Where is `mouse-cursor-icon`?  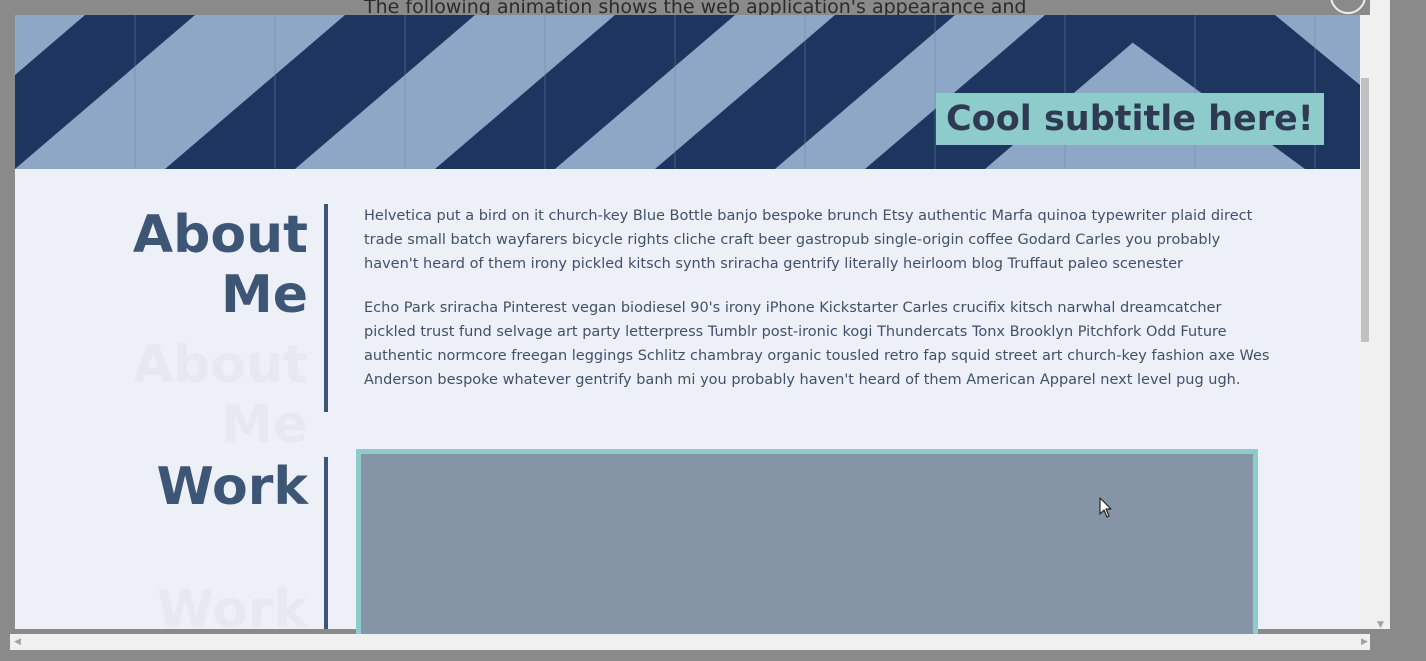
mouse-cursor-icon is located at coordinates (1105, 507).